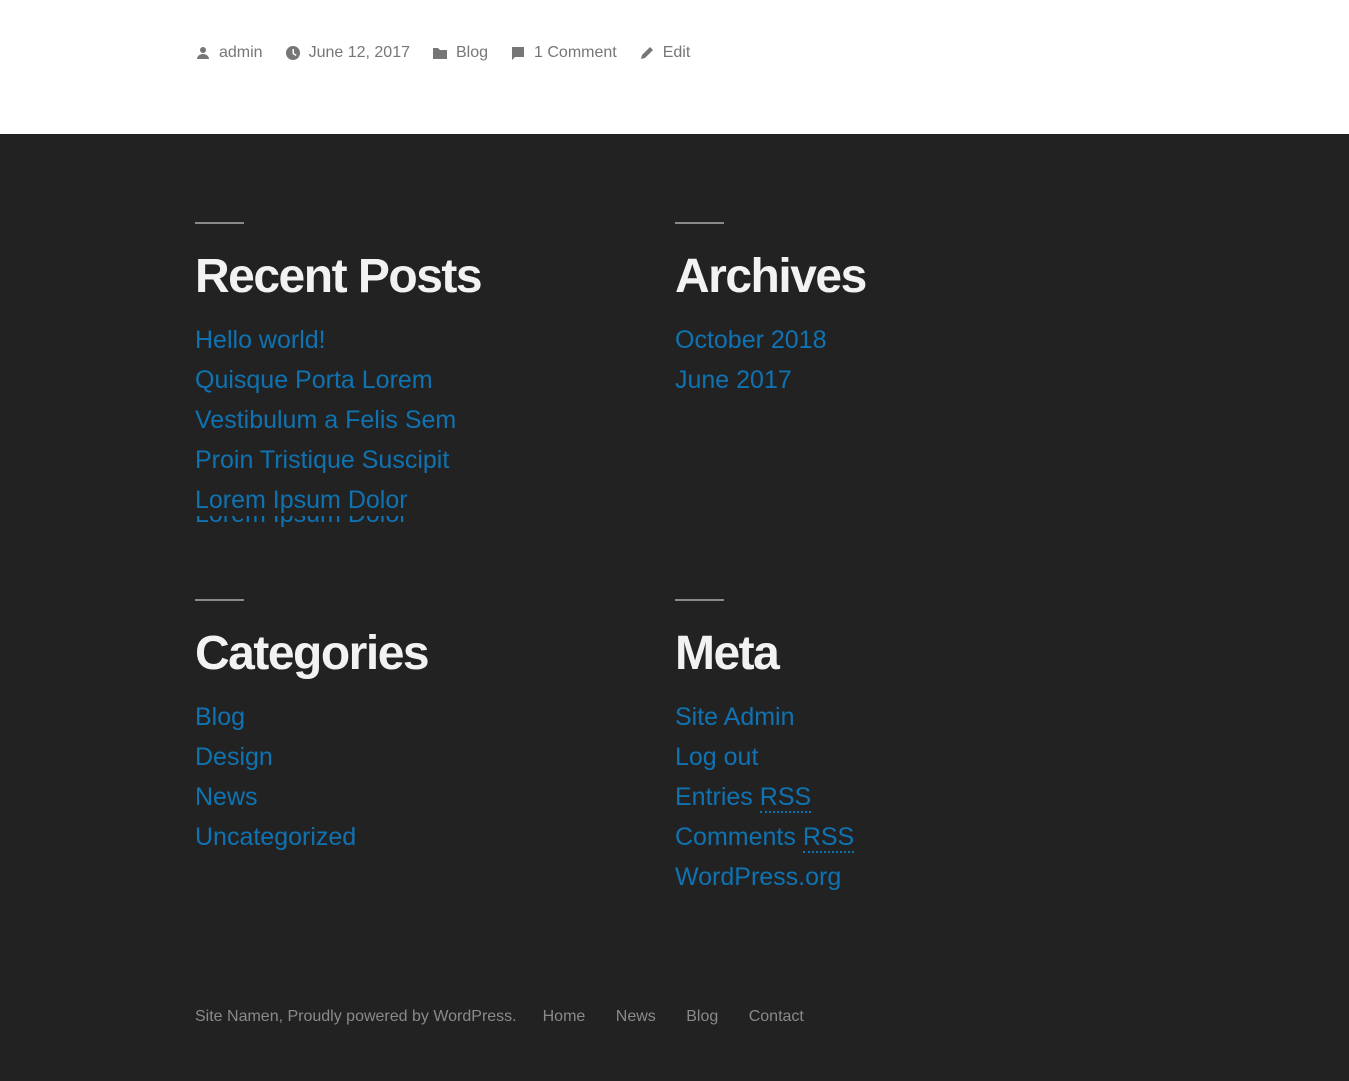 The width and height of the screenshot is (1349, 1081). What do you see at coordinates (702, 1016) in the screenshot?
I see `footer-nav-blog: Blog` at bounding box center [702, 1016].